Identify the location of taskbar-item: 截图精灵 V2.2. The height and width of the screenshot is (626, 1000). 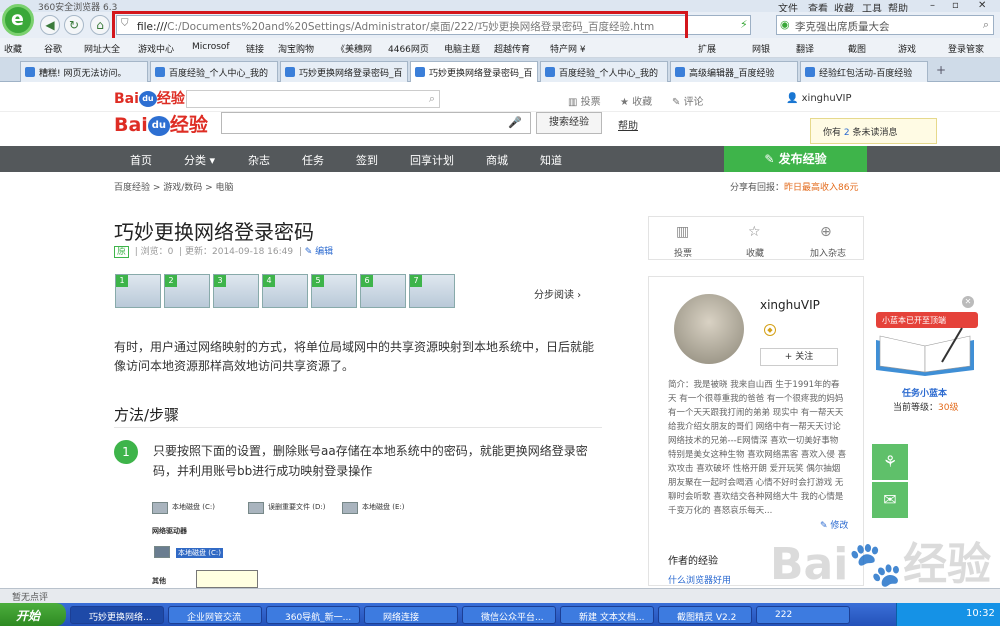
(705, 615).